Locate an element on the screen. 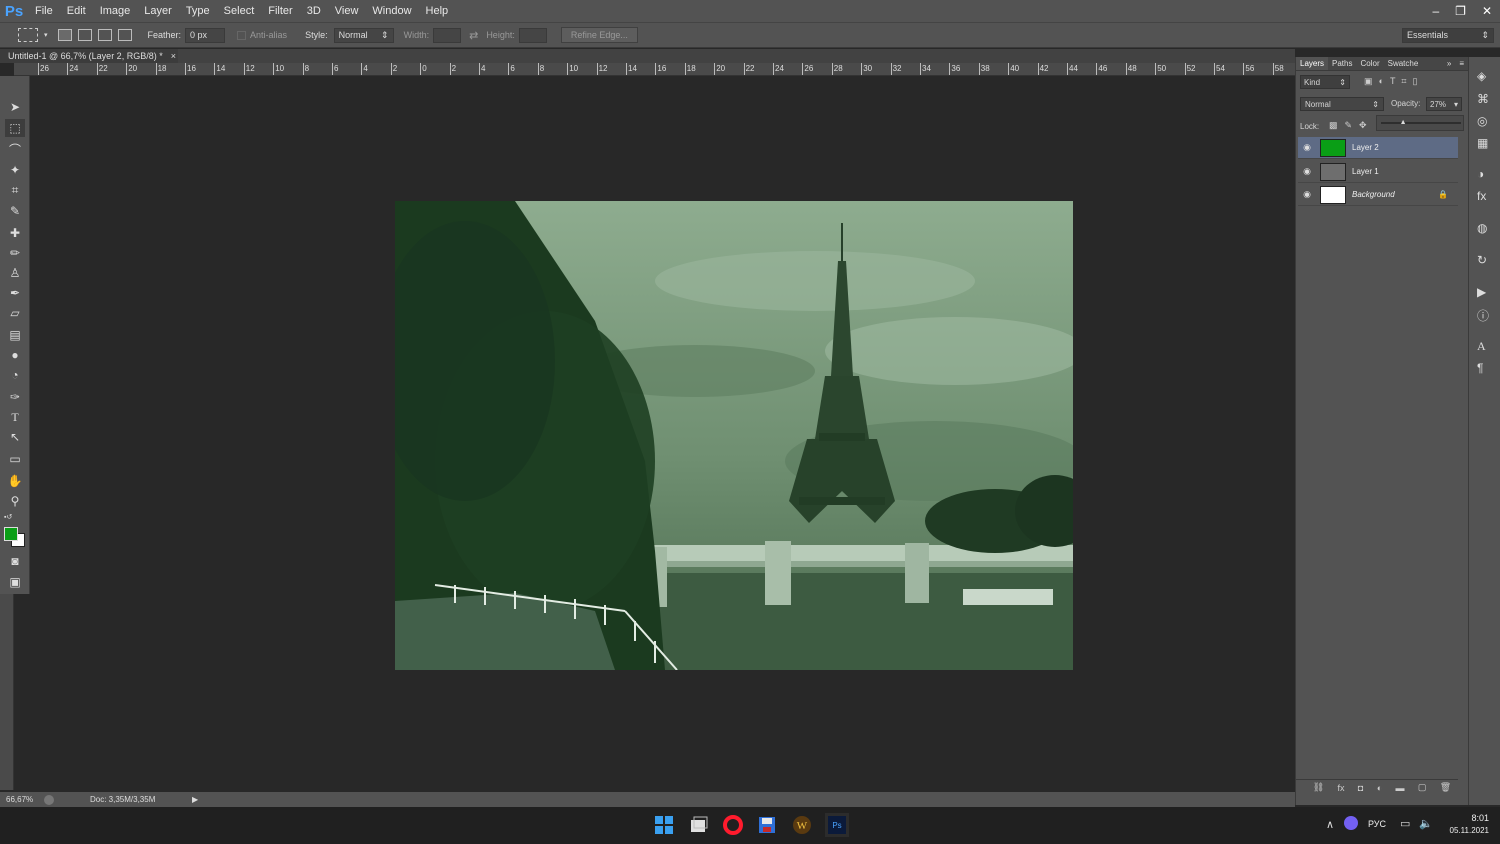  opacity-slider-thumb: ▲ is located at coordinates (1403, 122).